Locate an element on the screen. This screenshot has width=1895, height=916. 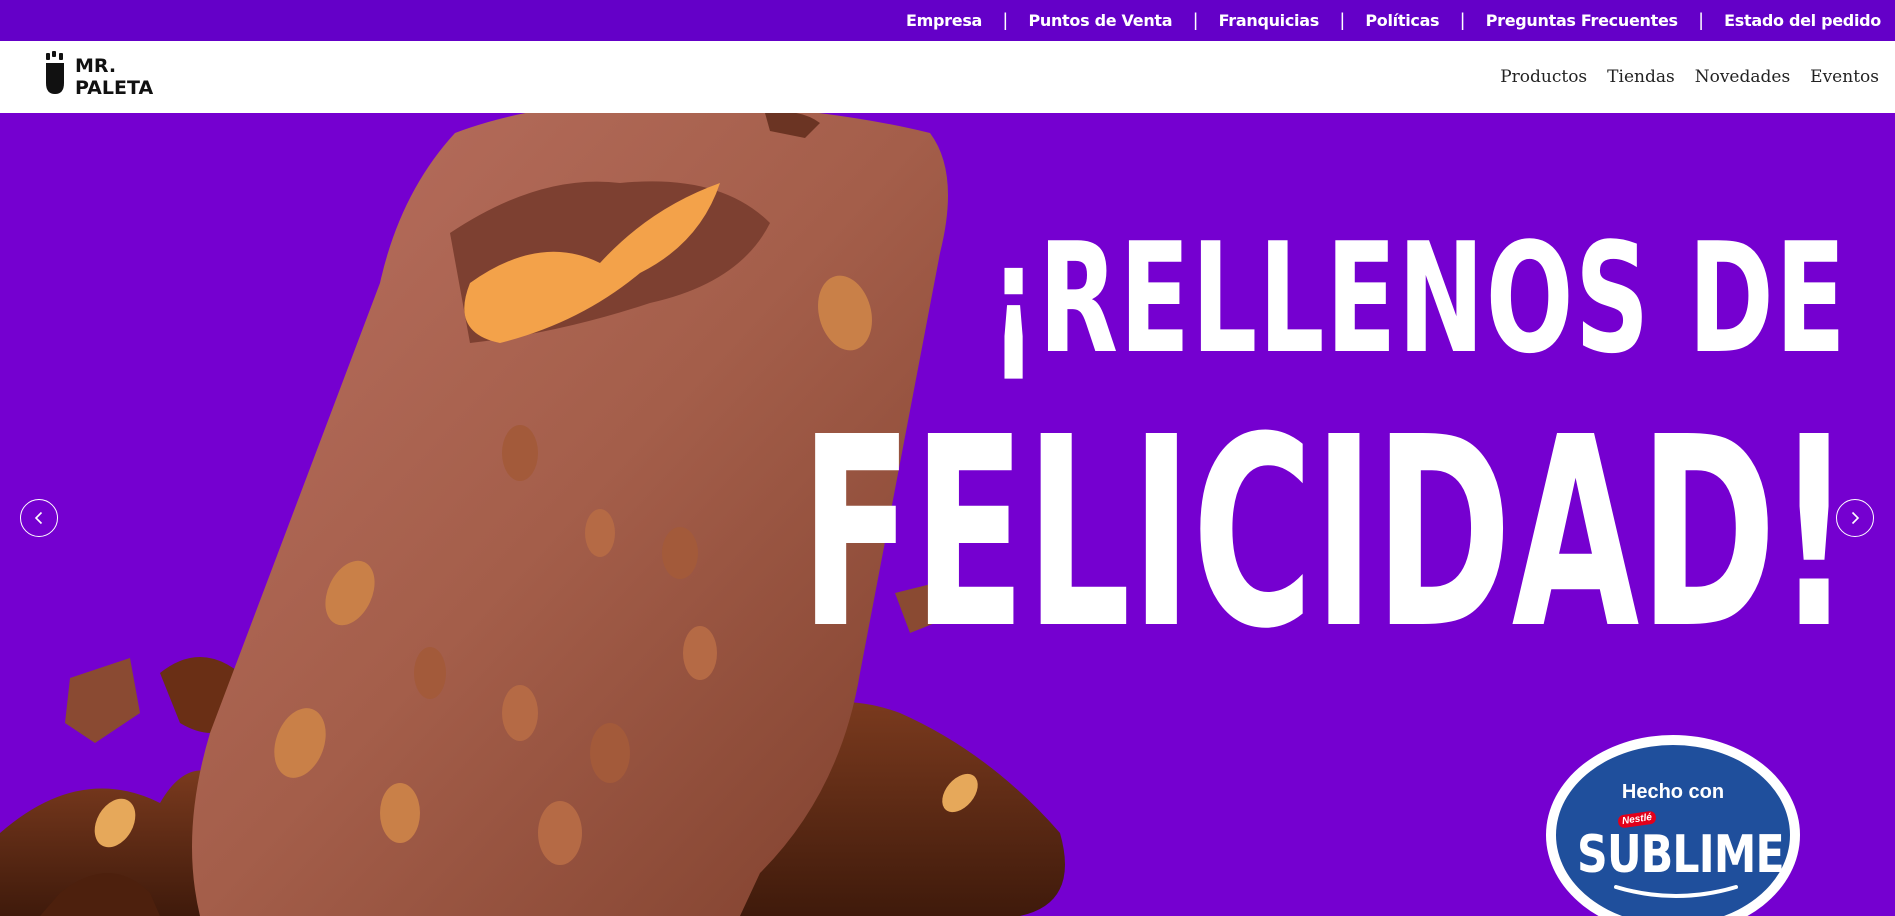
carousel-next-button is located at coordinates (1855, 518).